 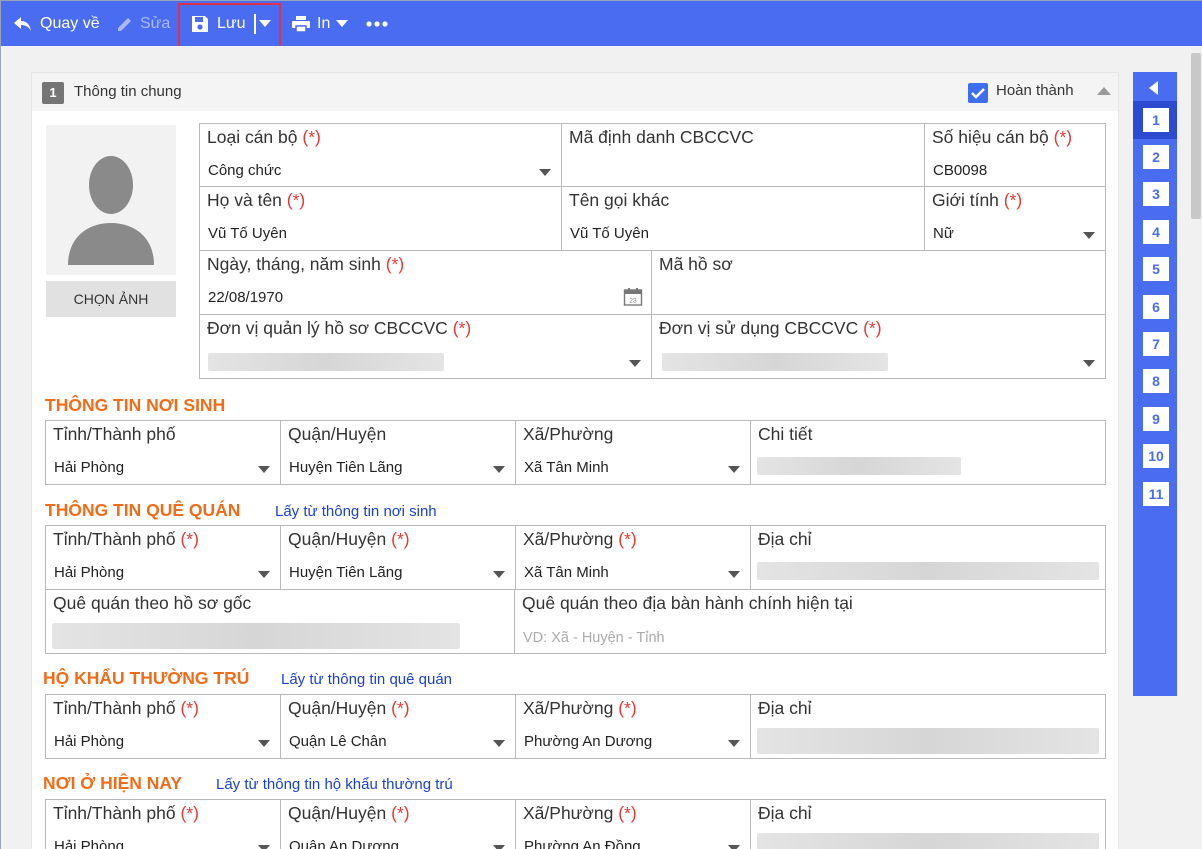 I want to click on don-vi-quan-ly-field: Đơn vị quản lý hồ sơ CBCCVC (*), so click(x=425, y=346).